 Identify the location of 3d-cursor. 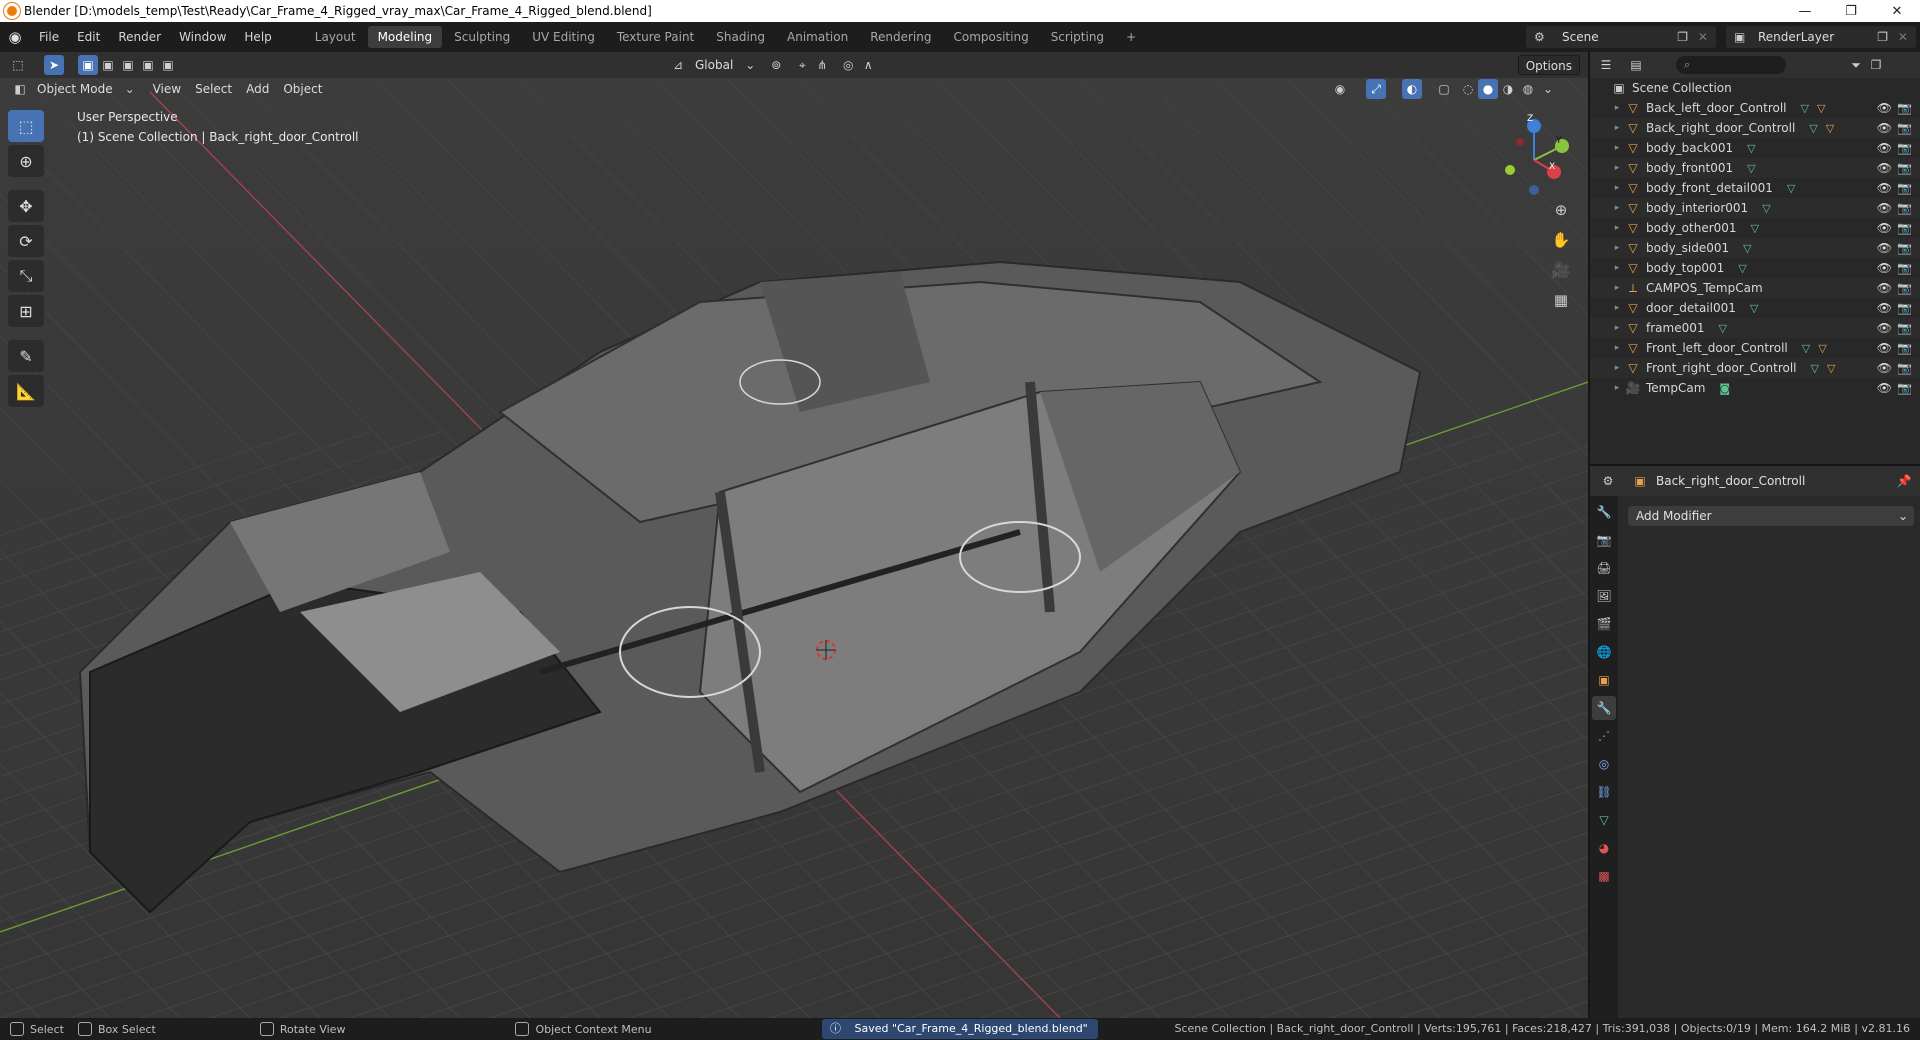
(826, 650).